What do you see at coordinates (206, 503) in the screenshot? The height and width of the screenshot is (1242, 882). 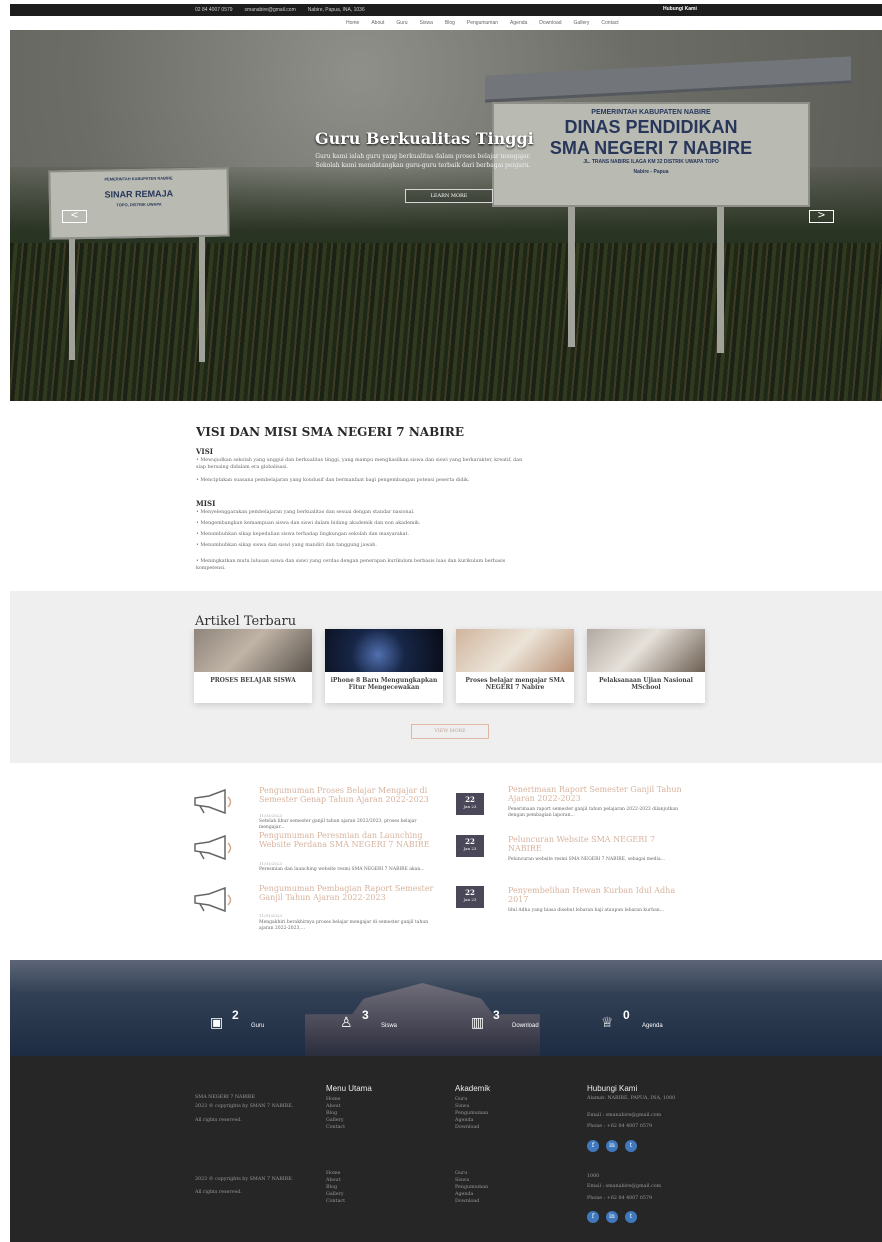 I see `misi-heading: MISI` at bounding box center [206, 503].